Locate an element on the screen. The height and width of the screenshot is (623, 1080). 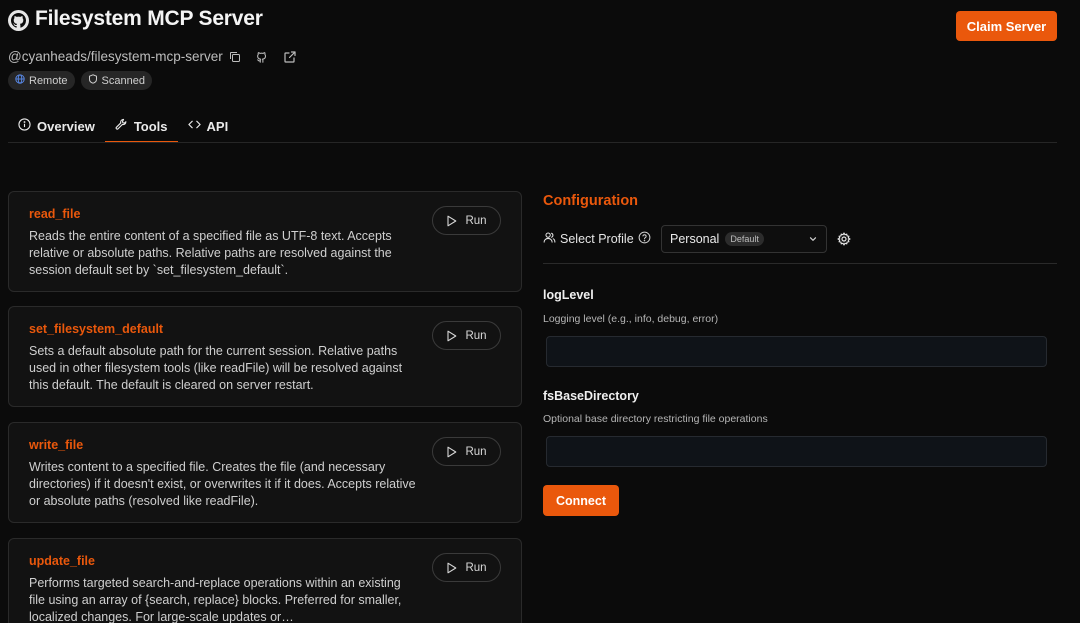
remote-badge: Remote is located at coordinates (41, 80).